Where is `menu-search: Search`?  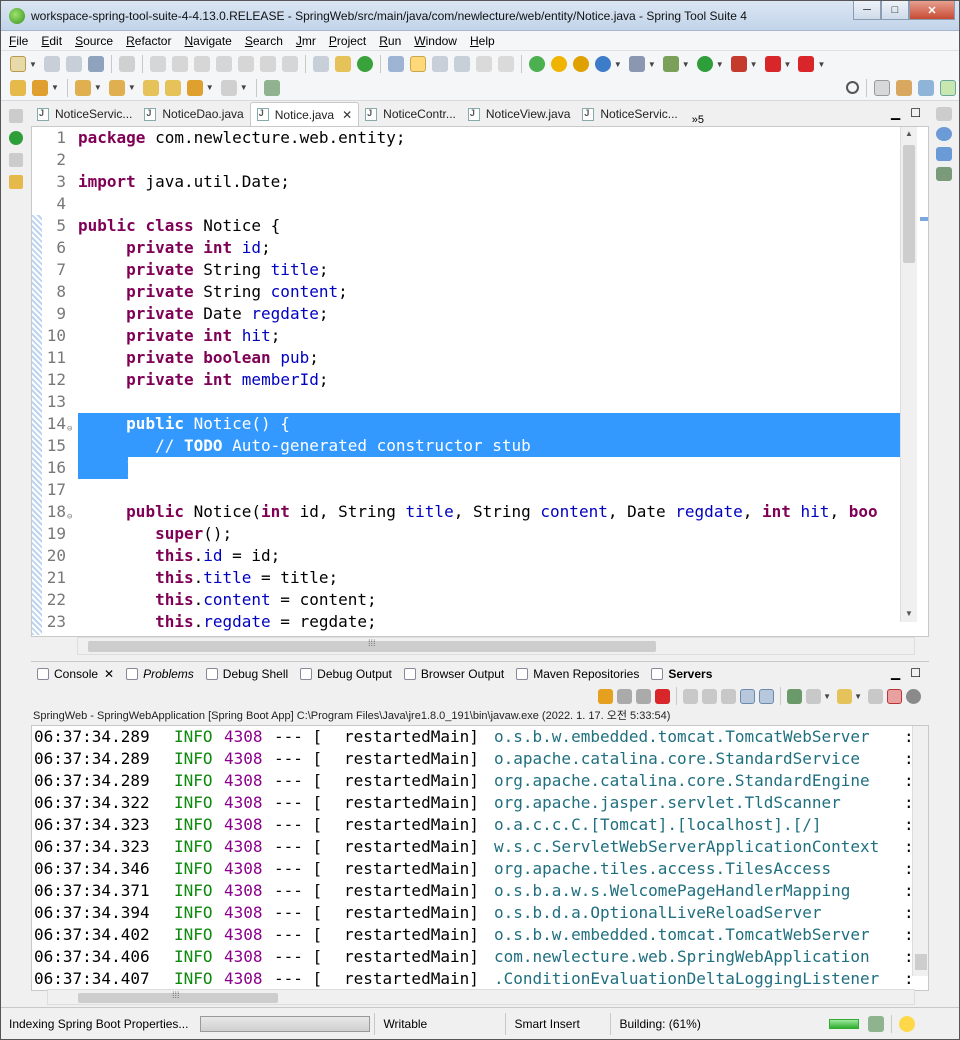 menu-search: Search is located at coordinates (264, 41).